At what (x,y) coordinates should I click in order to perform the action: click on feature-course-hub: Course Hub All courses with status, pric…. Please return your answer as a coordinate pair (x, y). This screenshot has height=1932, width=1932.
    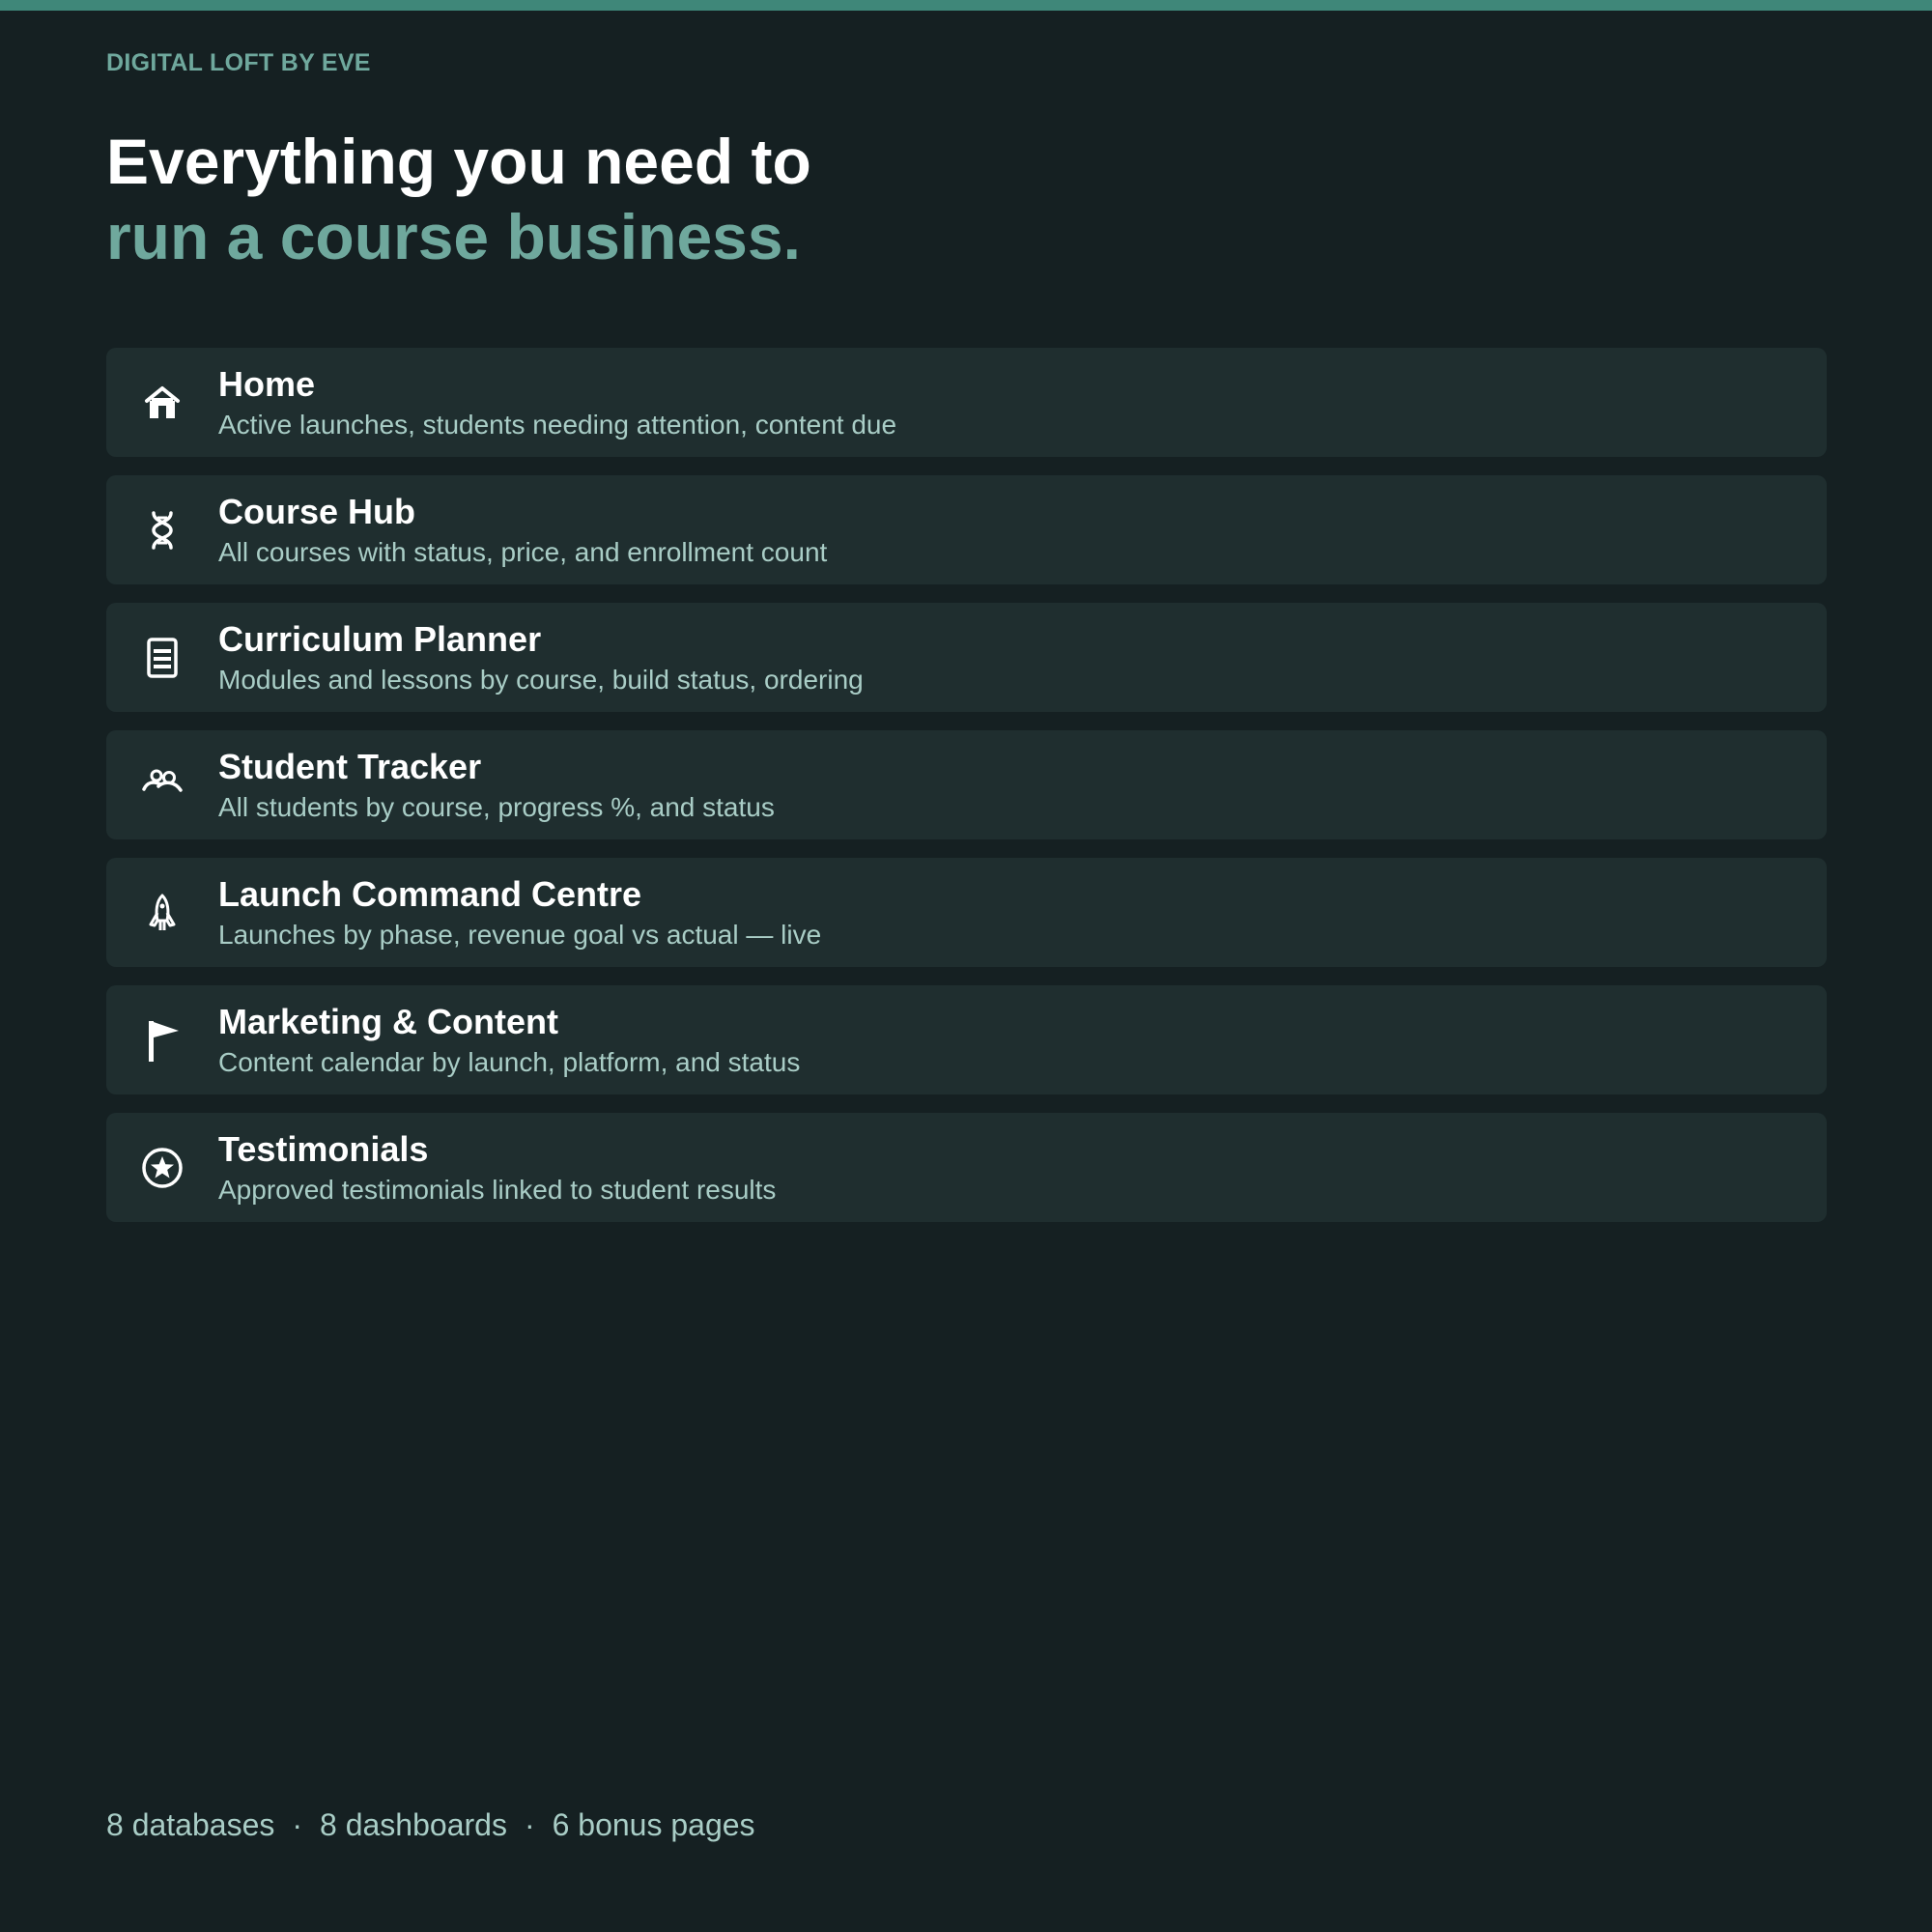
    Looking at the image, I should click on (966, 529).